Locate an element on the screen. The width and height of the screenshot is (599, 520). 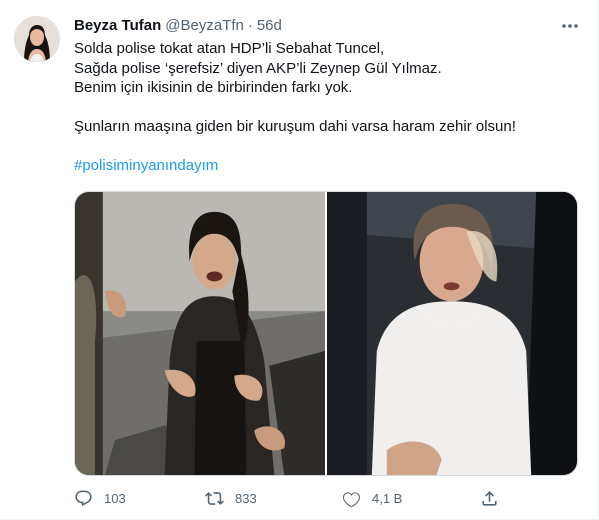
reply-count: 103 is located at coordinates (115, 498).